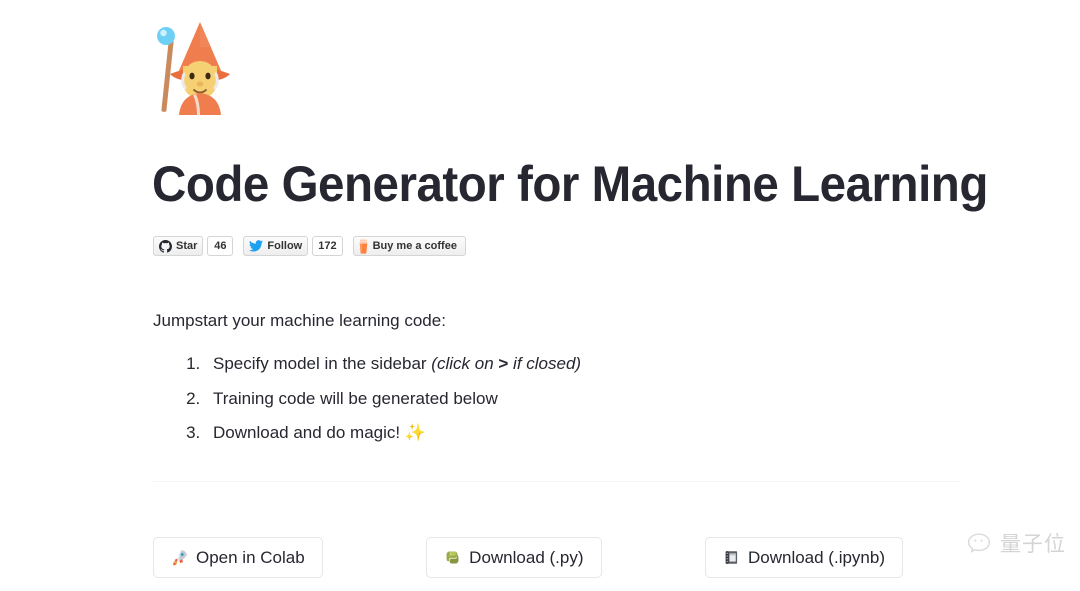 The width and height of the screenshot is (1080, 591). I want to click on step-1-paren-open: (click on, so click(465, 363).